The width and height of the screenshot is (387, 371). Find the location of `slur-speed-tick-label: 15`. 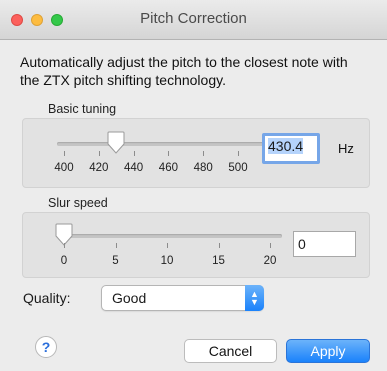

slur-speed-tick-label: 15 is located at coordinates (218, 261).